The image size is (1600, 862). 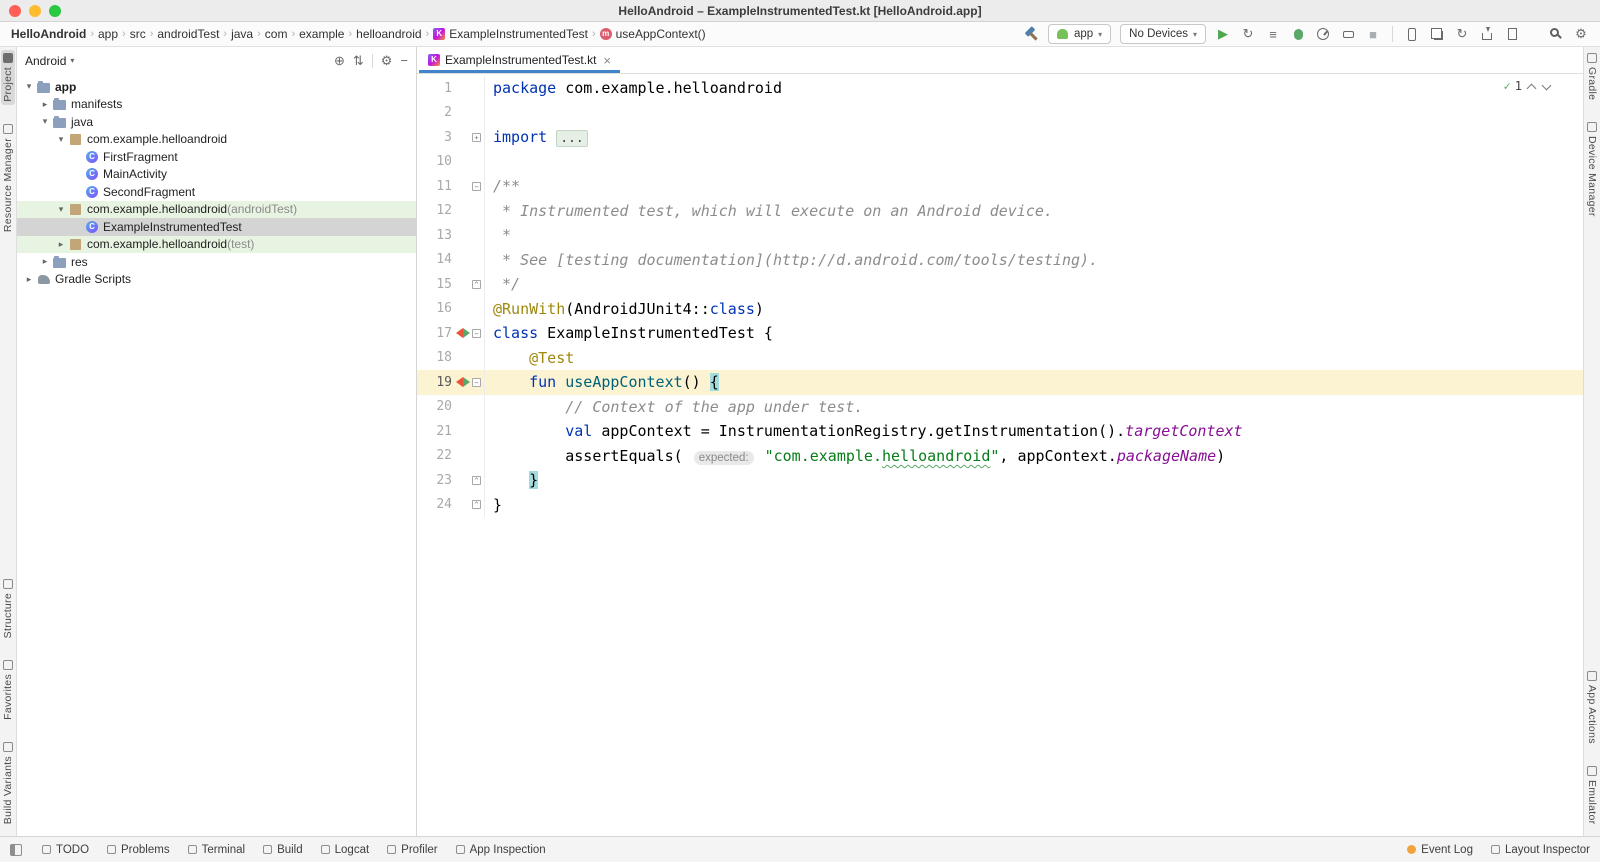 What do you see at coordinates (412, 850) in the screenshot?
I see `statusbar-item-profiler: Profiler` at bounding box center [412, 850].